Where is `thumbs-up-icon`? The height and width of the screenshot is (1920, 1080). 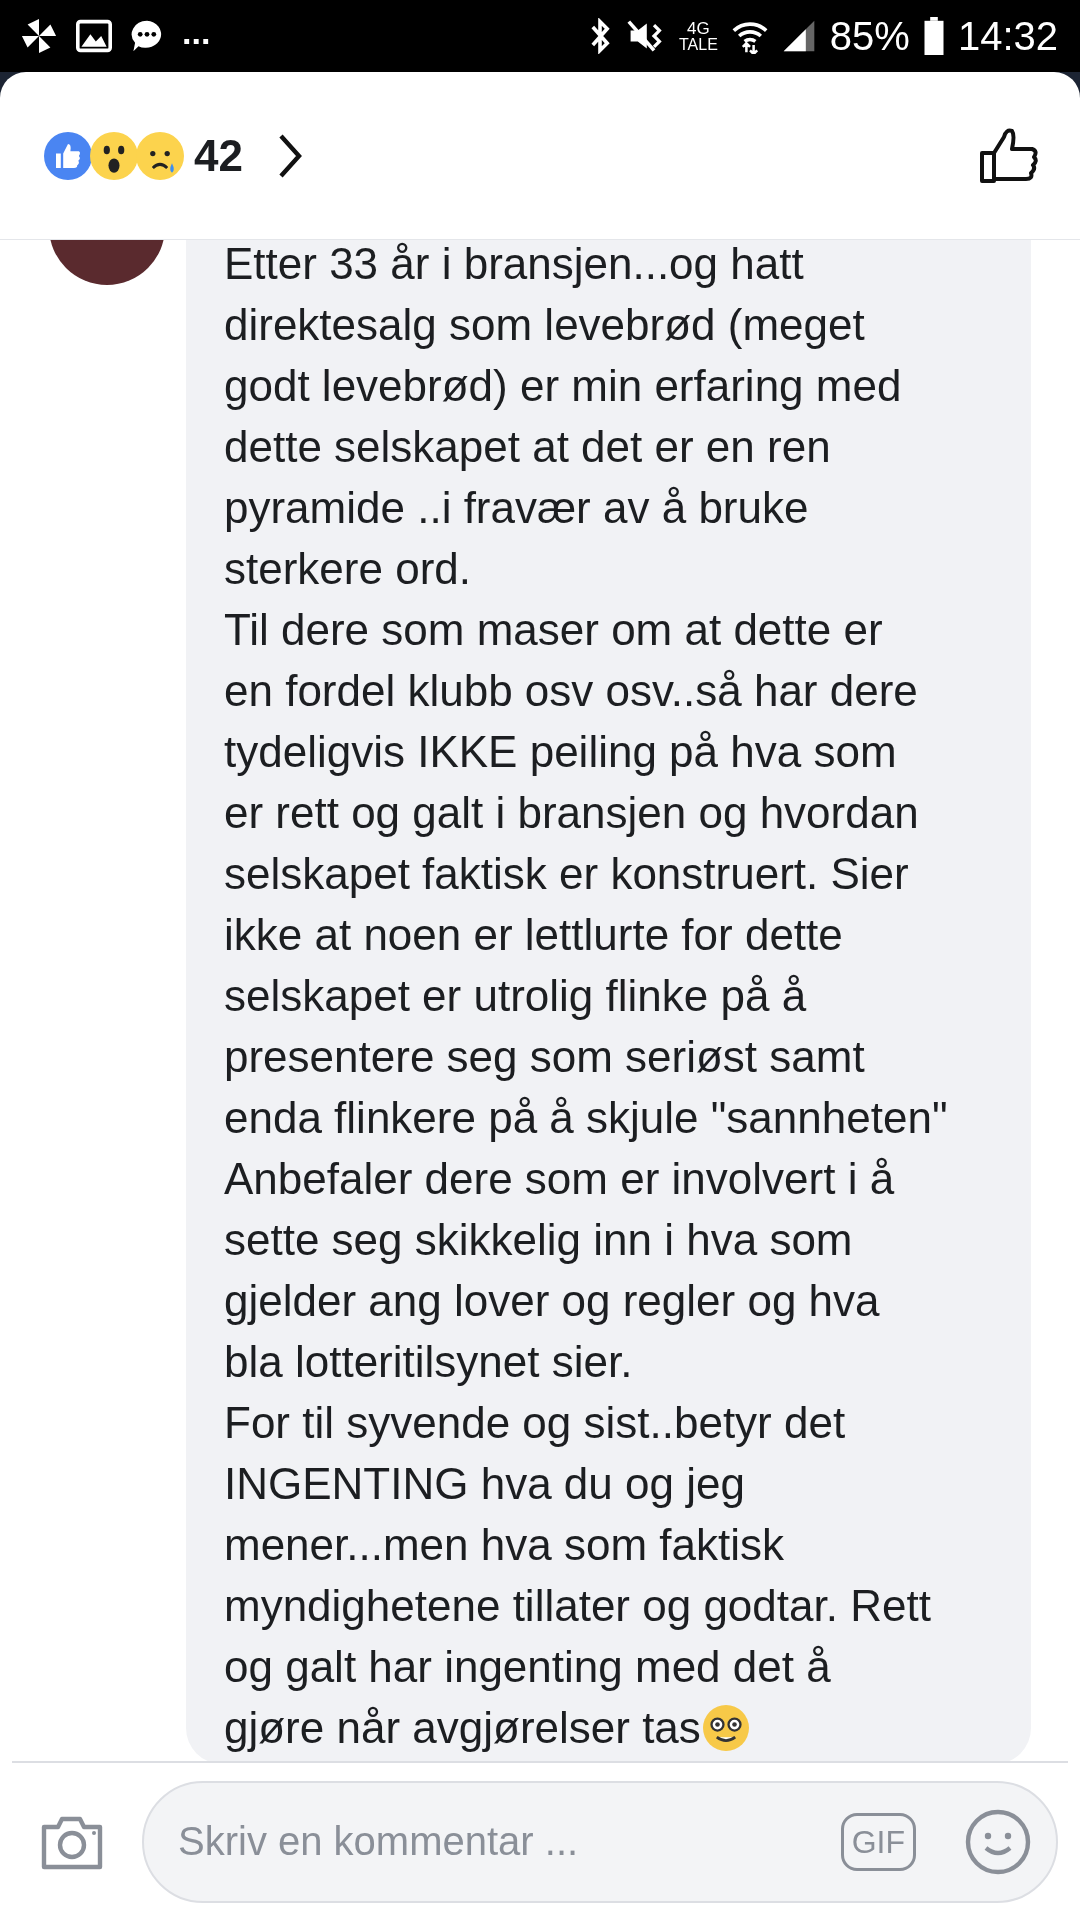 thumbs-up-icon is located at coordinates (1009, 155).